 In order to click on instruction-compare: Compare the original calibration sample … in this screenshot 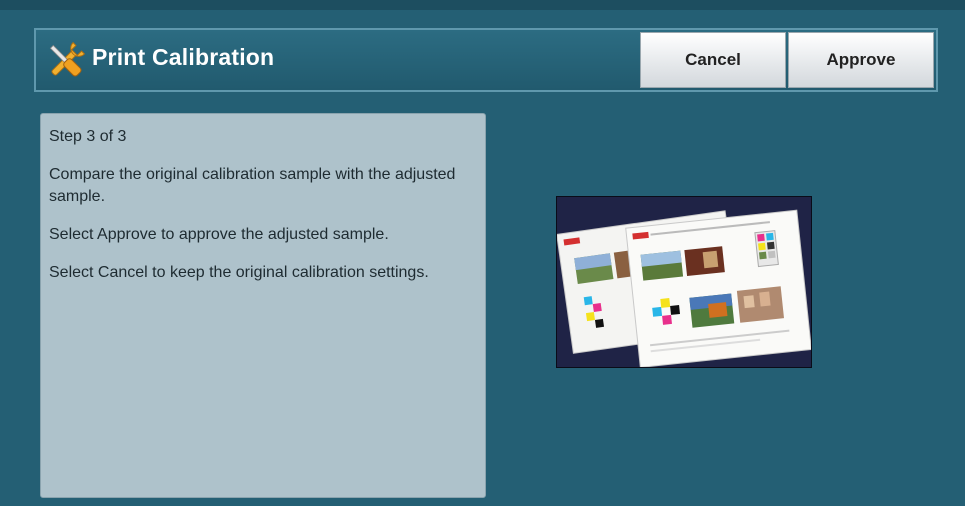, I will do `click(252, 185)`.